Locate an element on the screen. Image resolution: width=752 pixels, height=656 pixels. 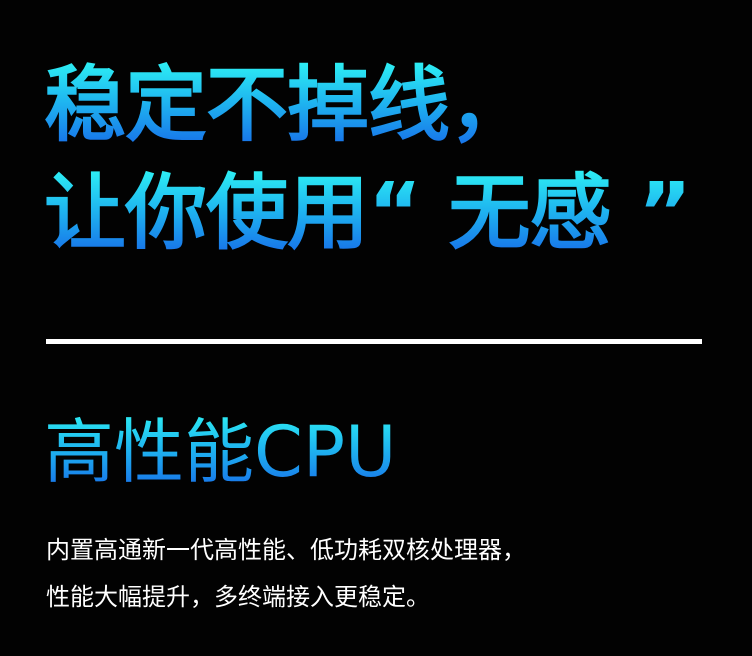
headline-line-2: 让你使用“ 无感 ” is located at coordinates (368, 213).